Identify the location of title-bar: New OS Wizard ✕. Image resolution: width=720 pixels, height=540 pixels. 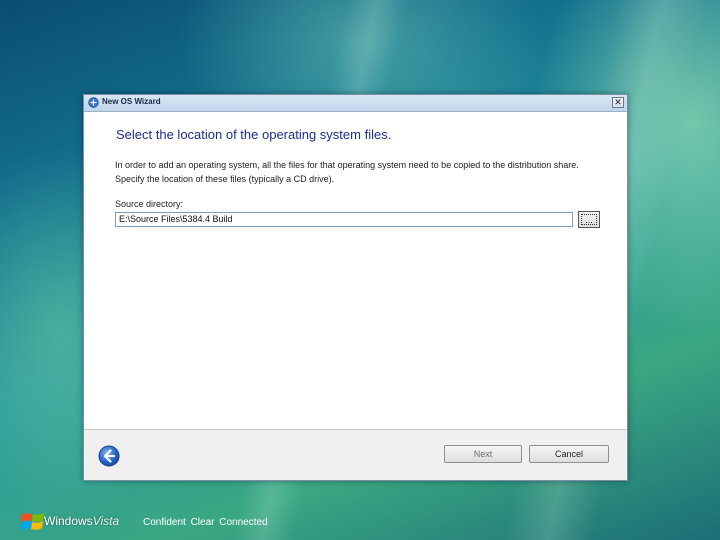
(355, 103).